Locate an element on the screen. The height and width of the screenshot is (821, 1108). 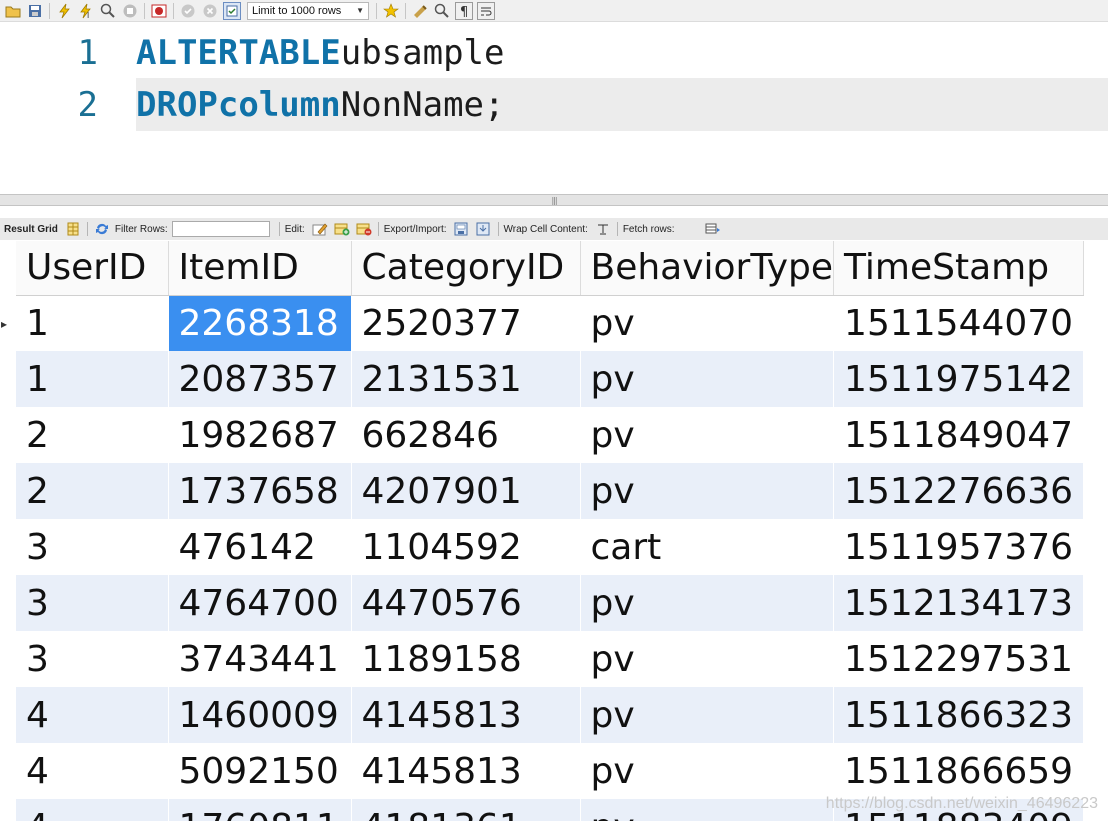
table-row: 1 2268318 2520377 pv 1511544070 is located at coordinates (550, 323).